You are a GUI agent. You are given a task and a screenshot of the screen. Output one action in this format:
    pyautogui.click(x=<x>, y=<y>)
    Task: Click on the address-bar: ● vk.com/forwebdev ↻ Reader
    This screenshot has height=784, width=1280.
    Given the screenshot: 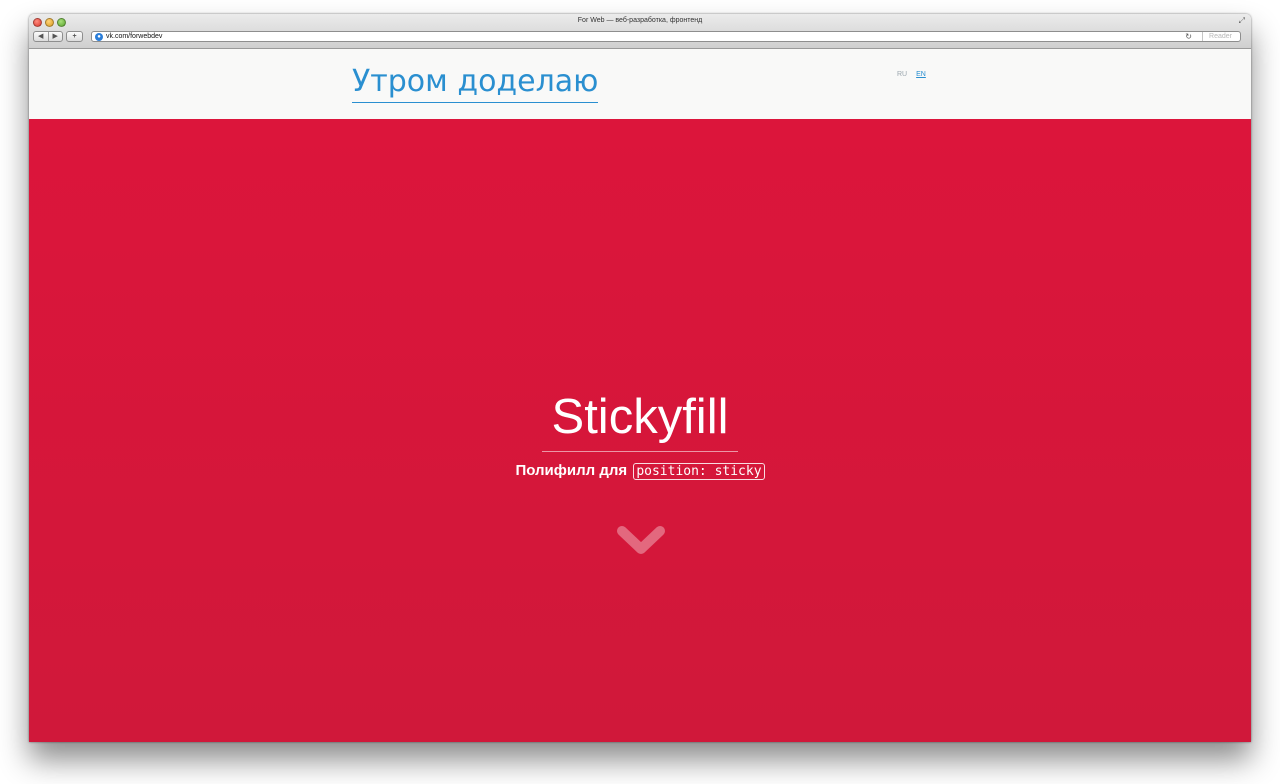 What is the action you would take?
    pyautogui.click(x=666, y=36)
    